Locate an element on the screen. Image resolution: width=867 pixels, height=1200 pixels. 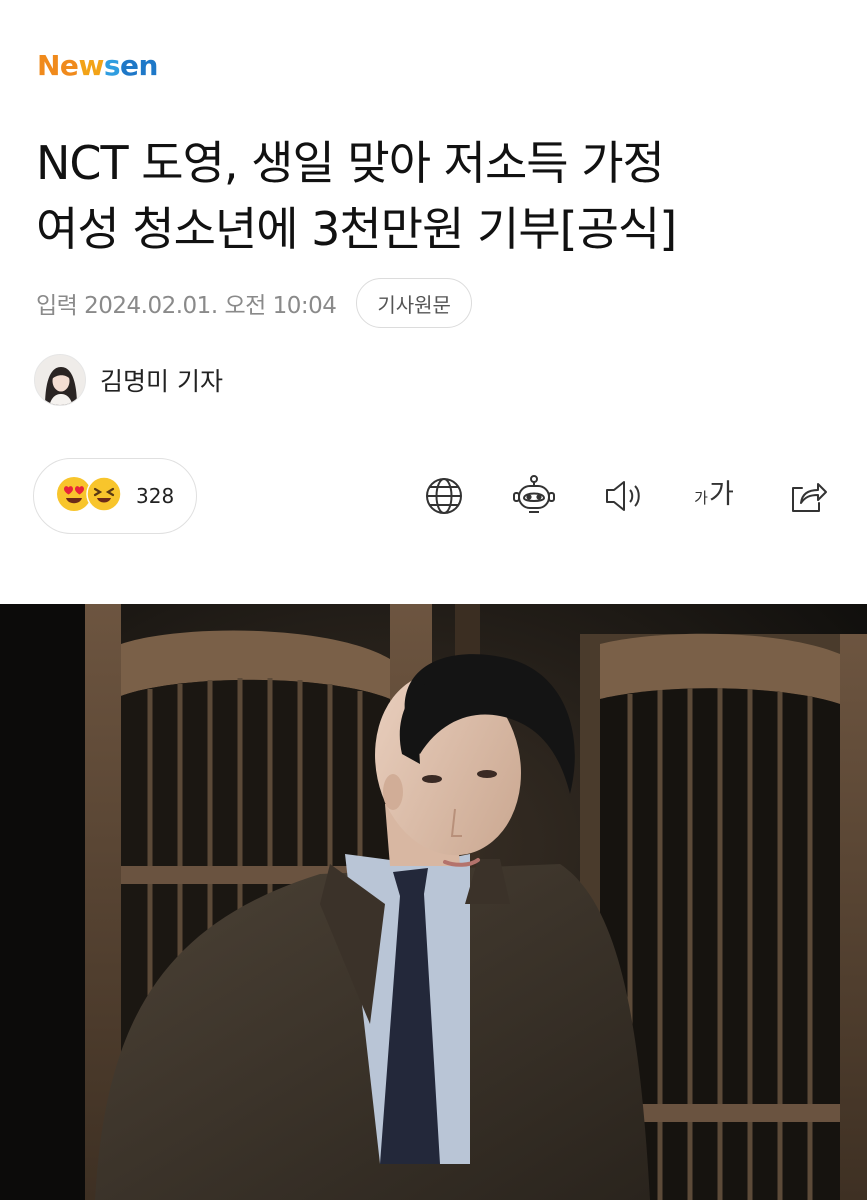
reporter-name: 김명미 기자 is located at coordinates (161, 381).